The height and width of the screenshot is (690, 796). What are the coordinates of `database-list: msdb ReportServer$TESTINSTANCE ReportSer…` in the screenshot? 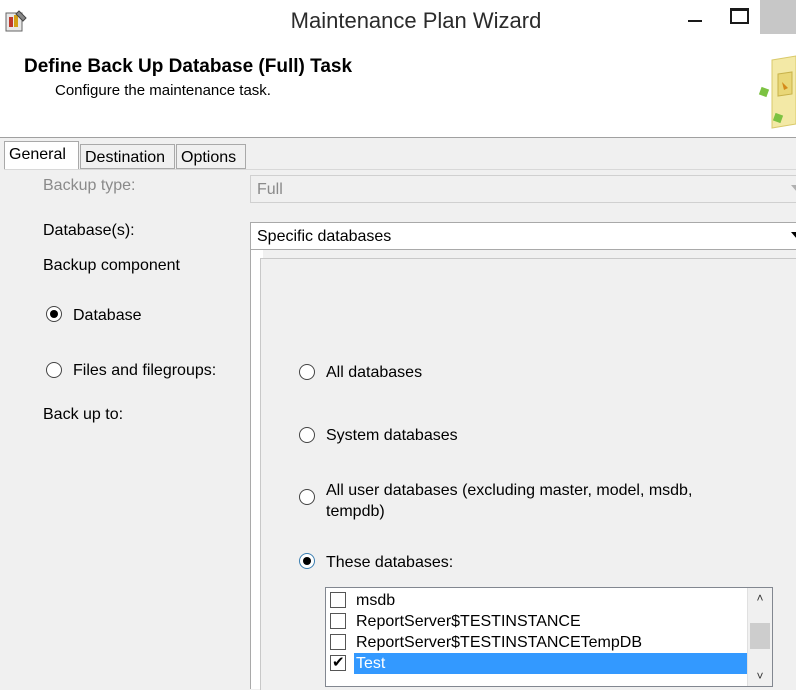 It's located at (549, 637).